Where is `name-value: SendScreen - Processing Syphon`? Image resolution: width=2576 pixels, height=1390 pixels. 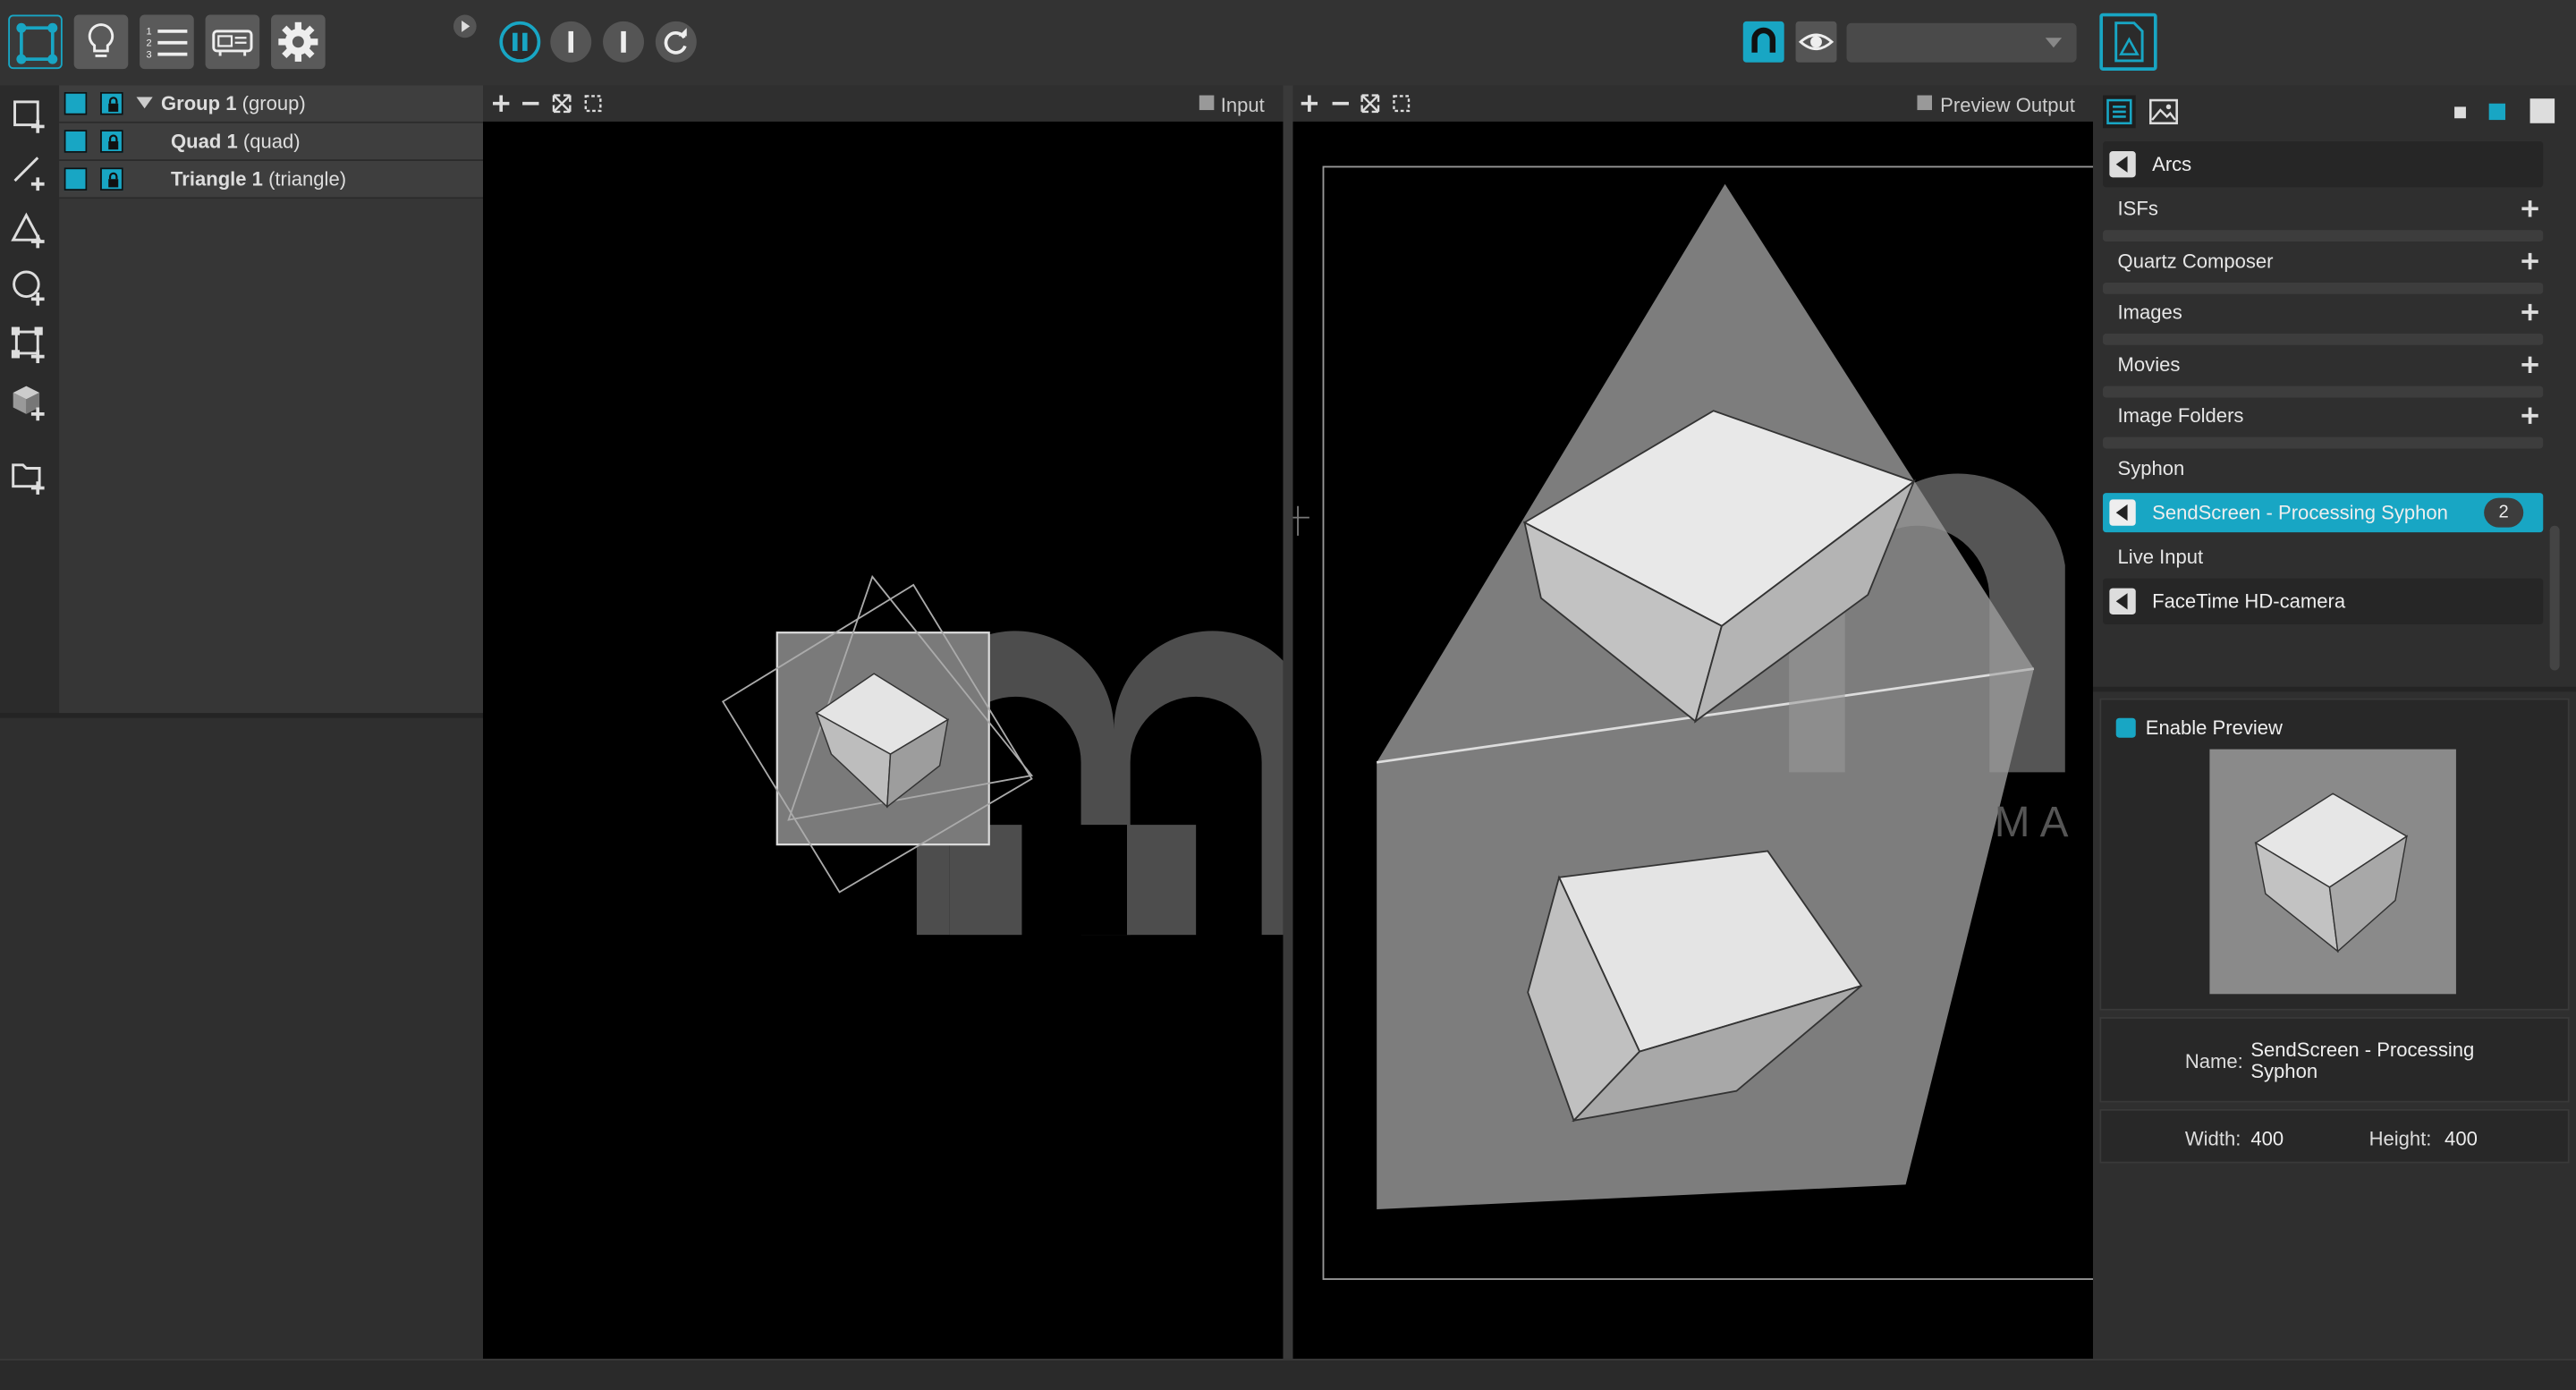 name-value: SendScreen - Processing Syphon is located at coordinates (2362, 1060).